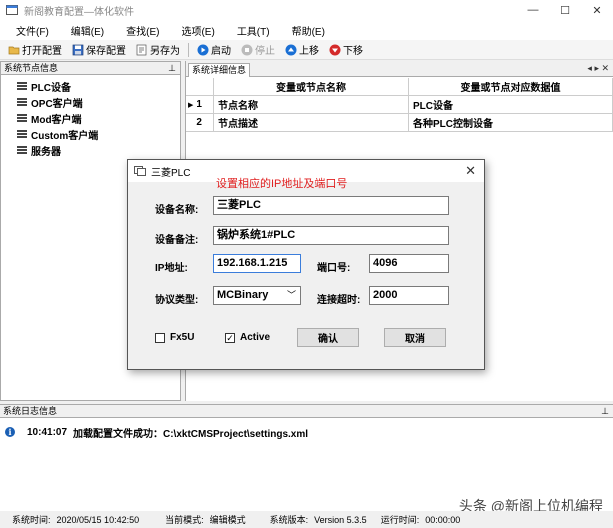 Image resolution: width=613 pixels, height=528 pixels. Describe the element at coordinates (291, 50) in the screenshot. I see `arrow-up-icon` at that location.